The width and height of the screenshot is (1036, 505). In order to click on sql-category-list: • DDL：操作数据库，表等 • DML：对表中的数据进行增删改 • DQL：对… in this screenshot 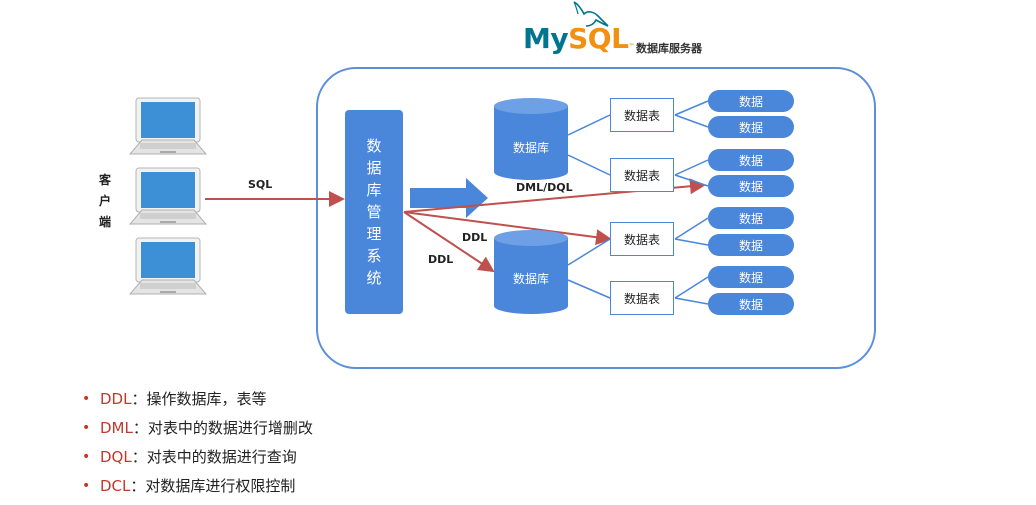, I will do `click(197, 442)`.